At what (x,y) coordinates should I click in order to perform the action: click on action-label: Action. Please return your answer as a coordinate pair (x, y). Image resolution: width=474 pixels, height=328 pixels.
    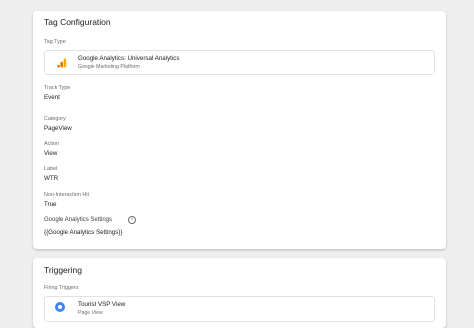
    Looking at the image, I should click on (51, 144).